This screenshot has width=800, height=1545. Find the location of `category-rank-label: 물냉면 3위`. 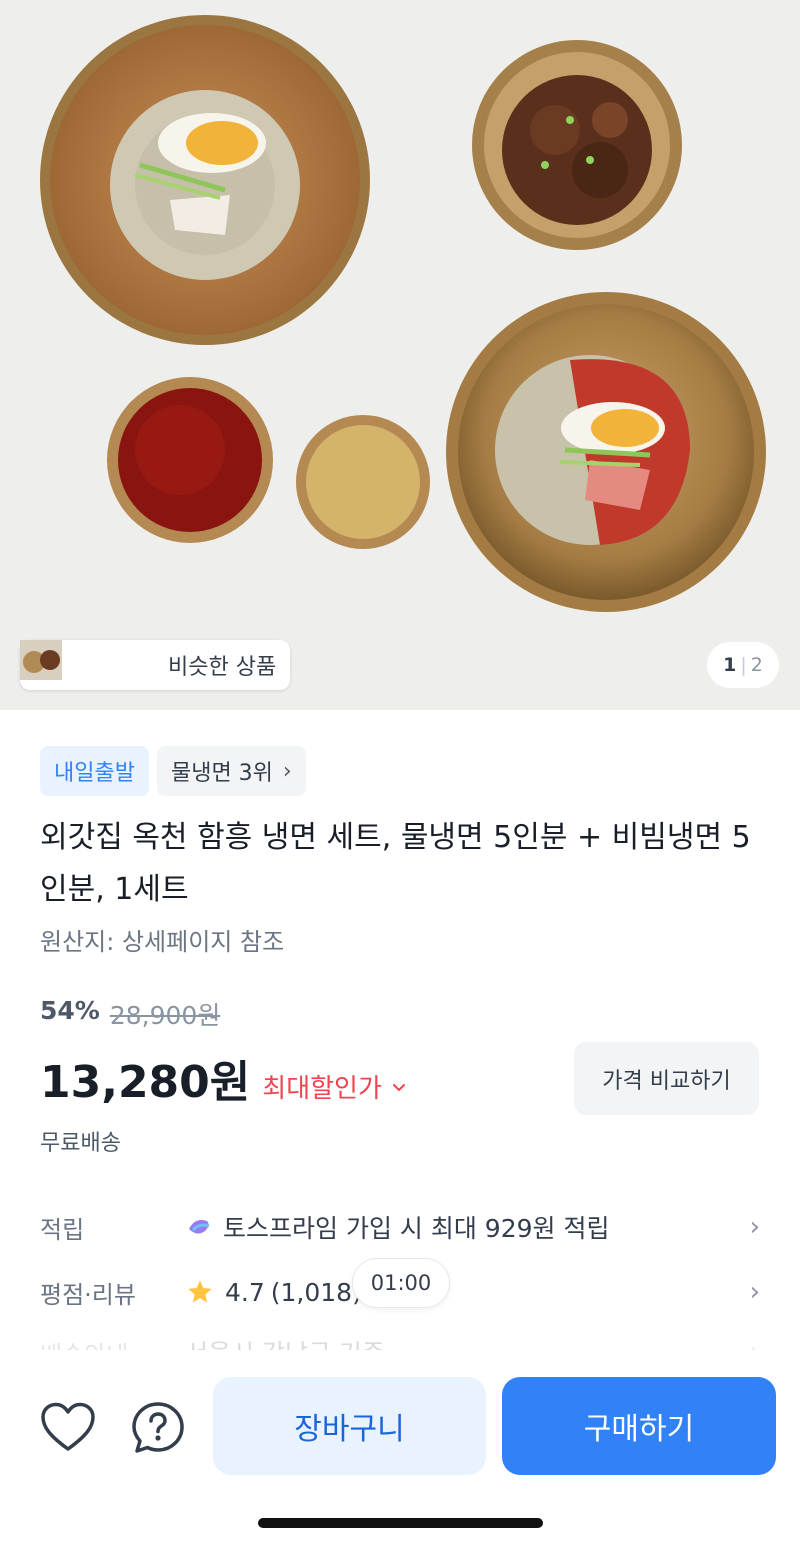

category-rank-label: 물냉면 3위 is located at coordinates (221, 773).